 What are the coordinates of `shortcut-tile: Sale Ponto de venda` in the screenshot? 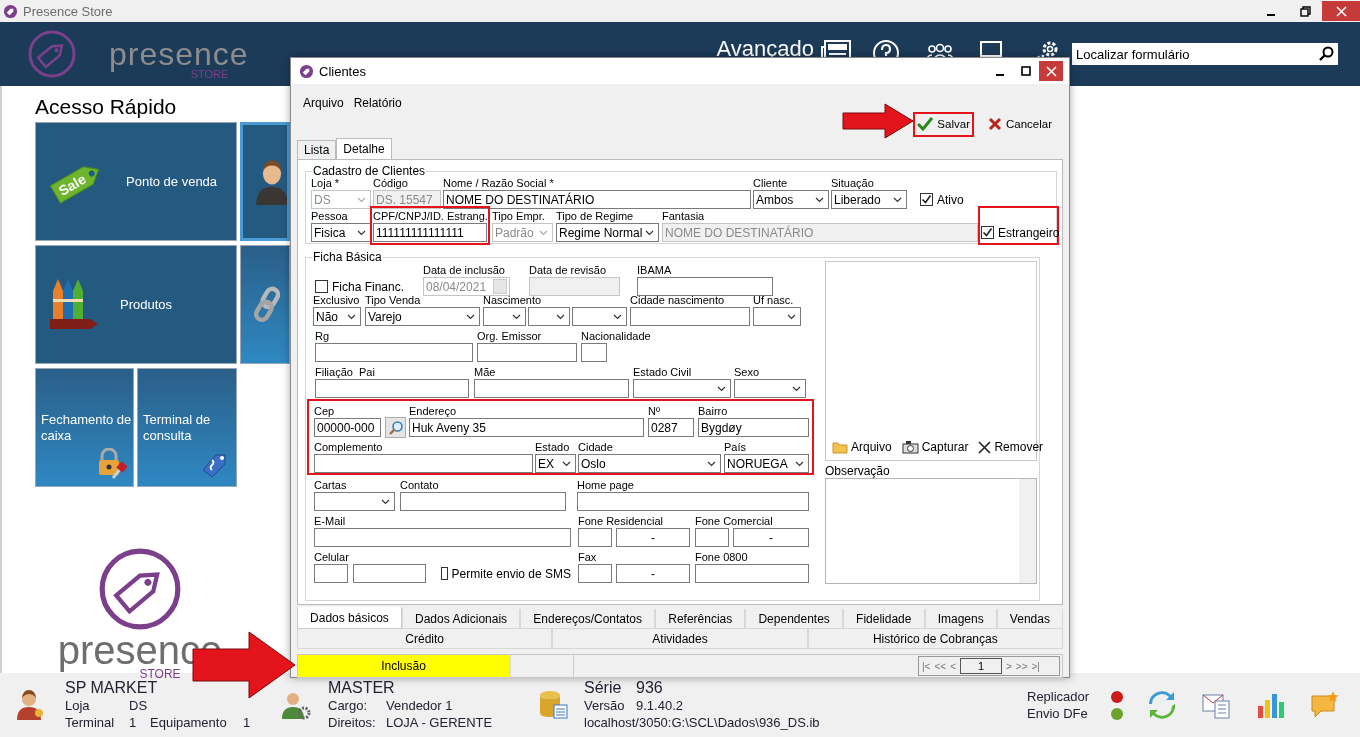 It's located at (136, 181).